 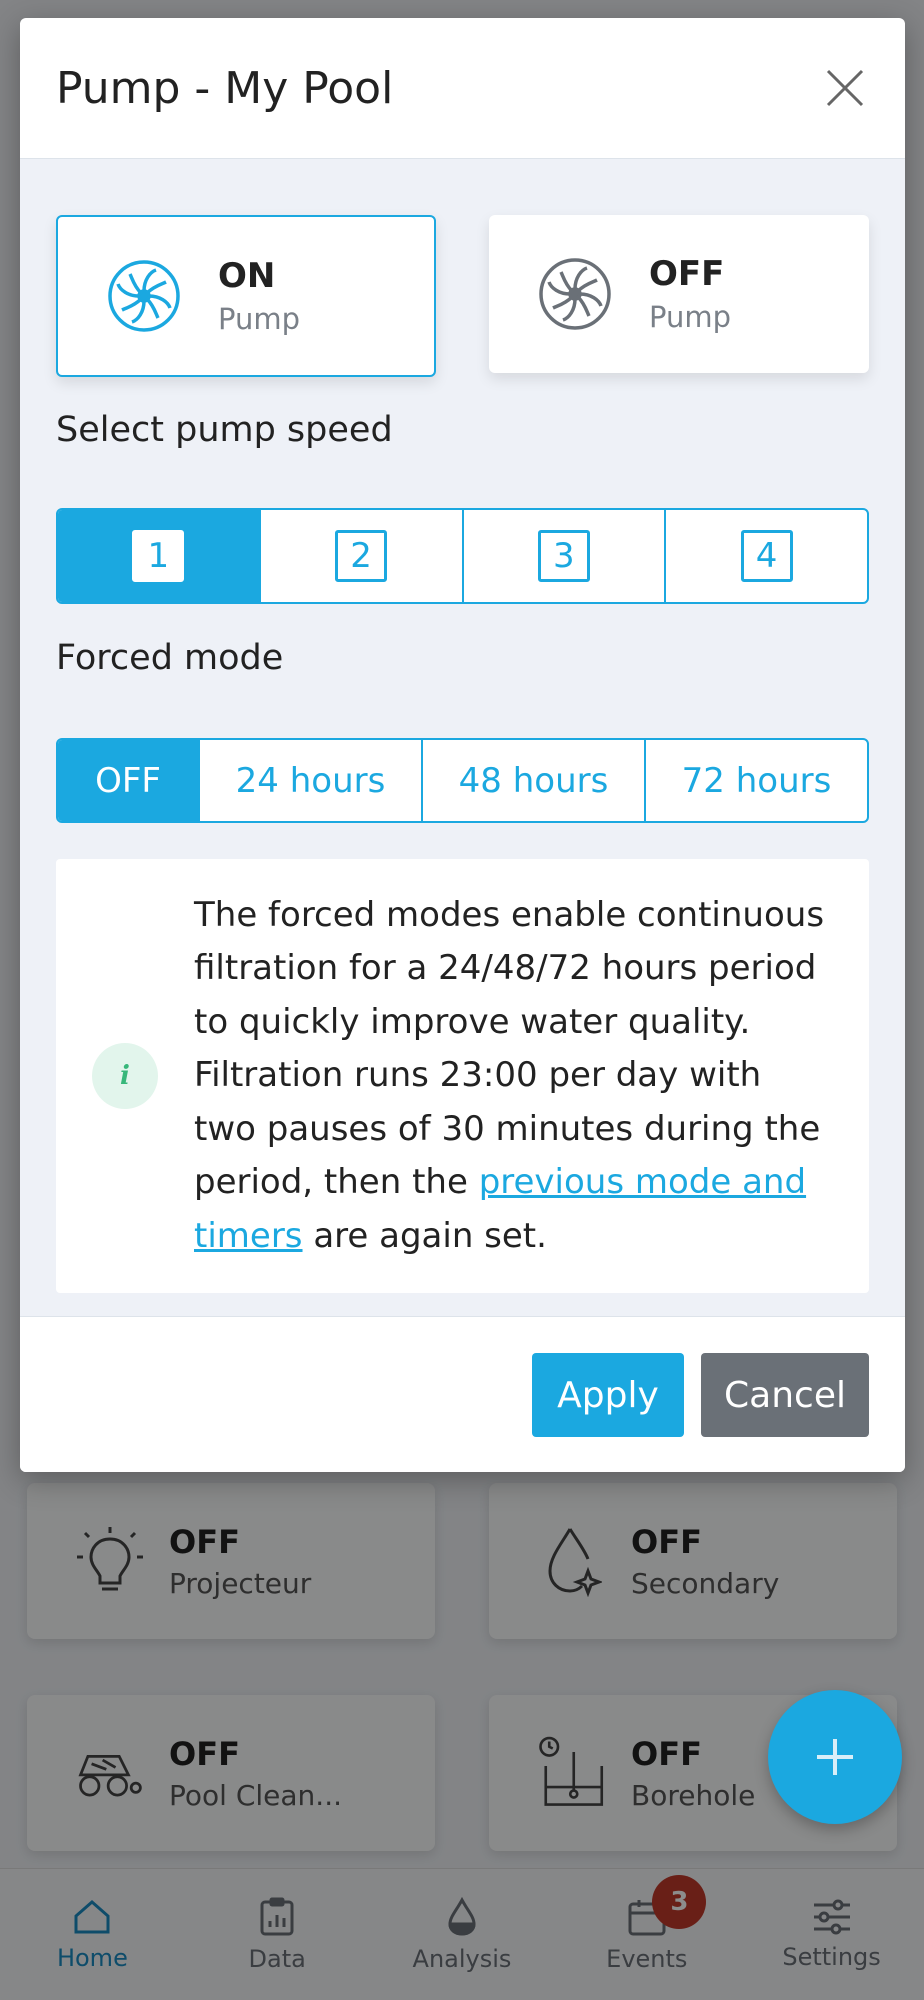 I want to click on speed-option-1: 1, so click(x=158, y=556).